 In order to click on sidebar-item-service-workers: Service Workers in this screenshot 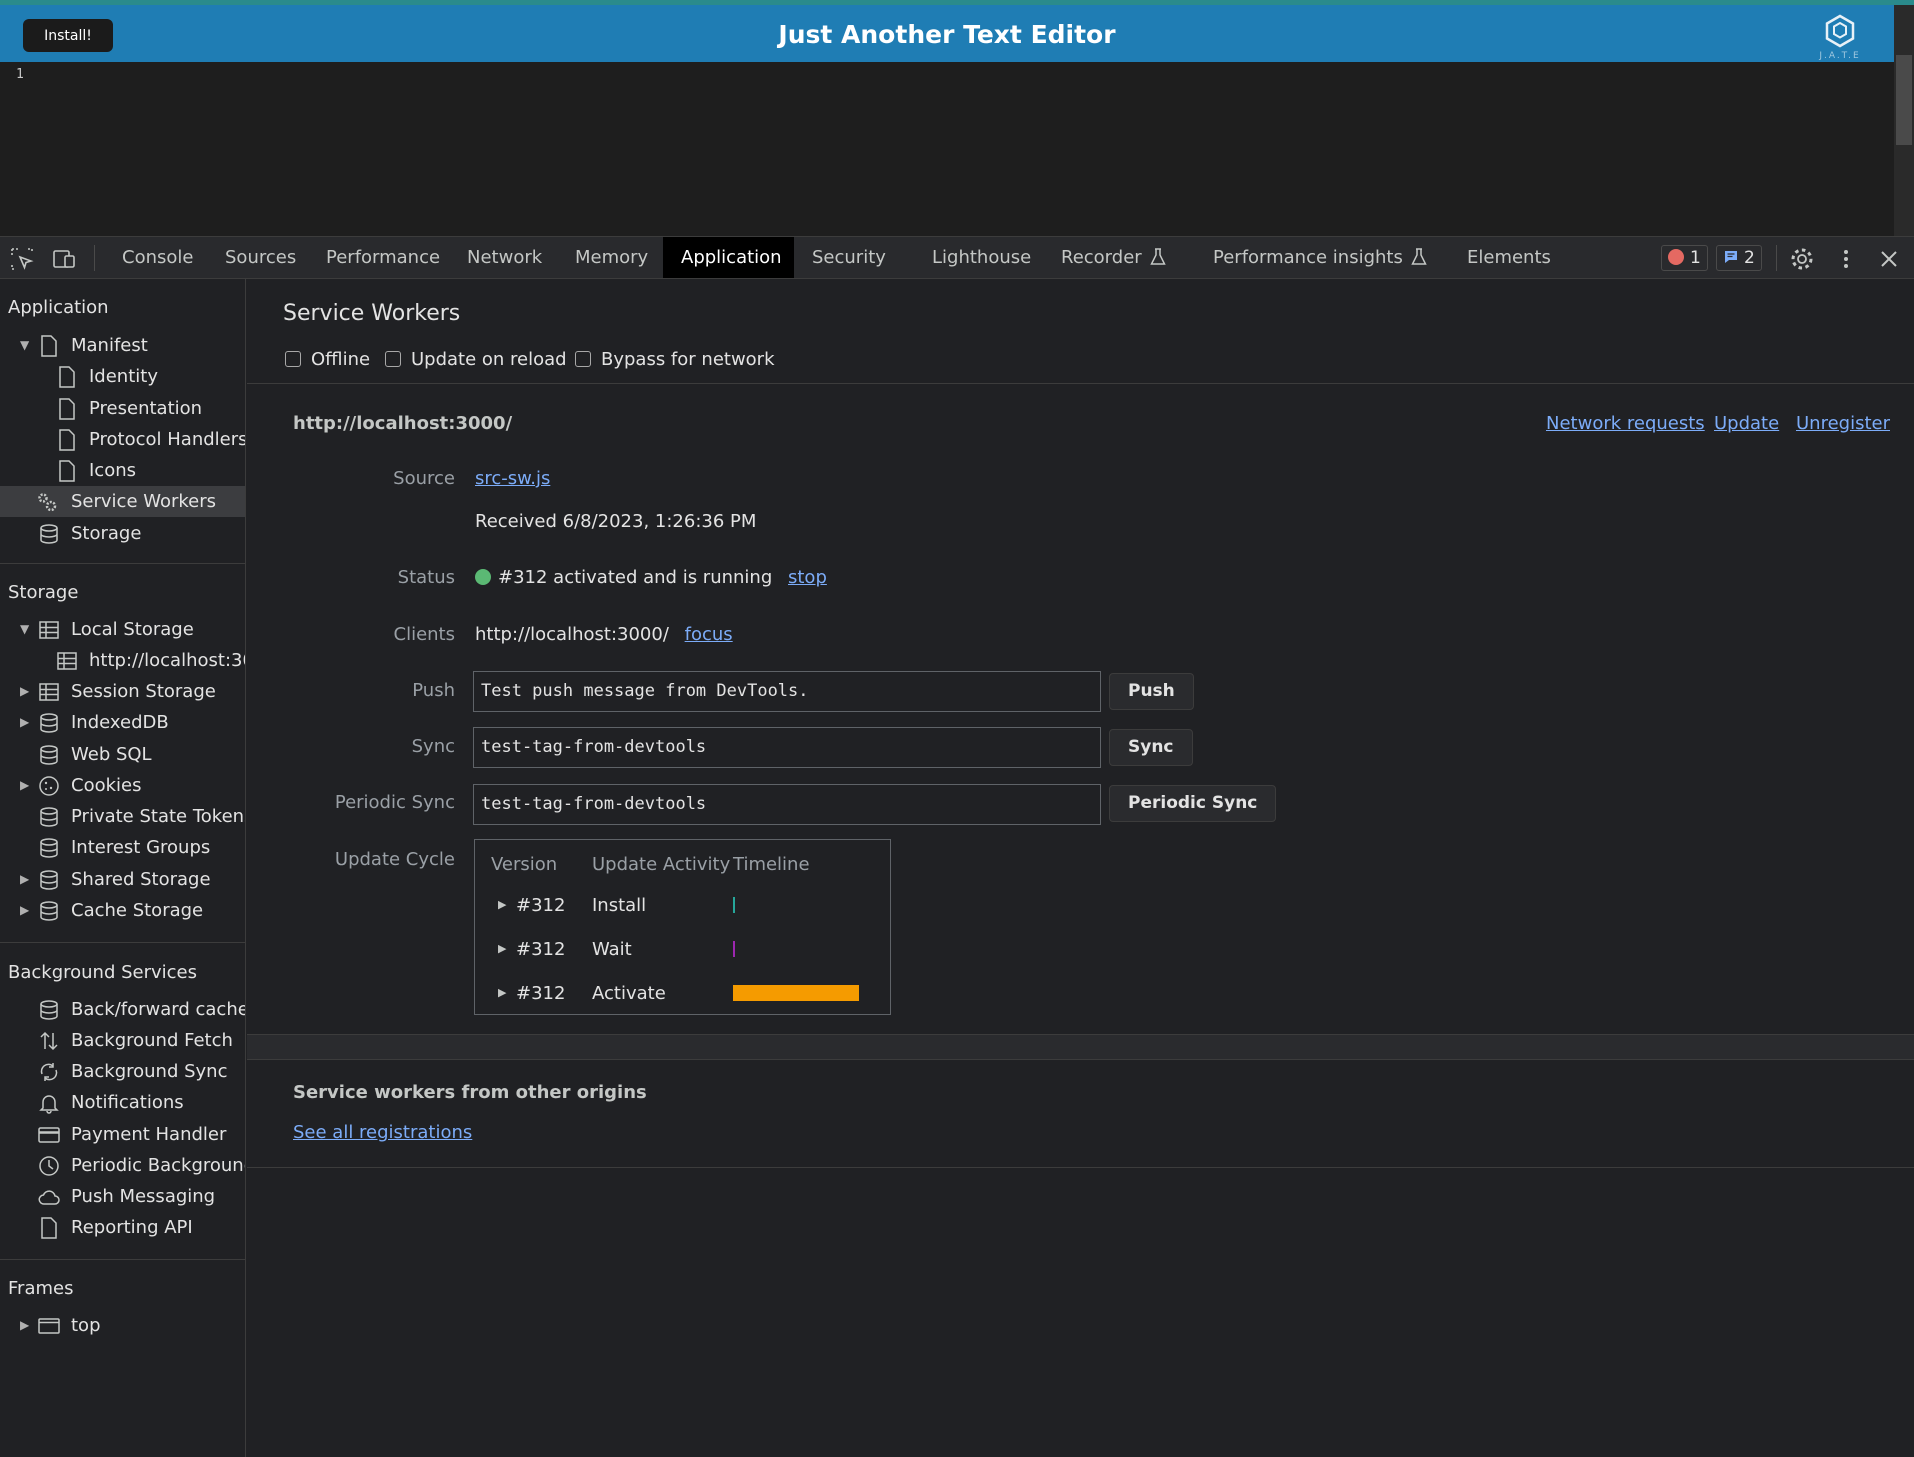, I will do `click(122, 501)`.